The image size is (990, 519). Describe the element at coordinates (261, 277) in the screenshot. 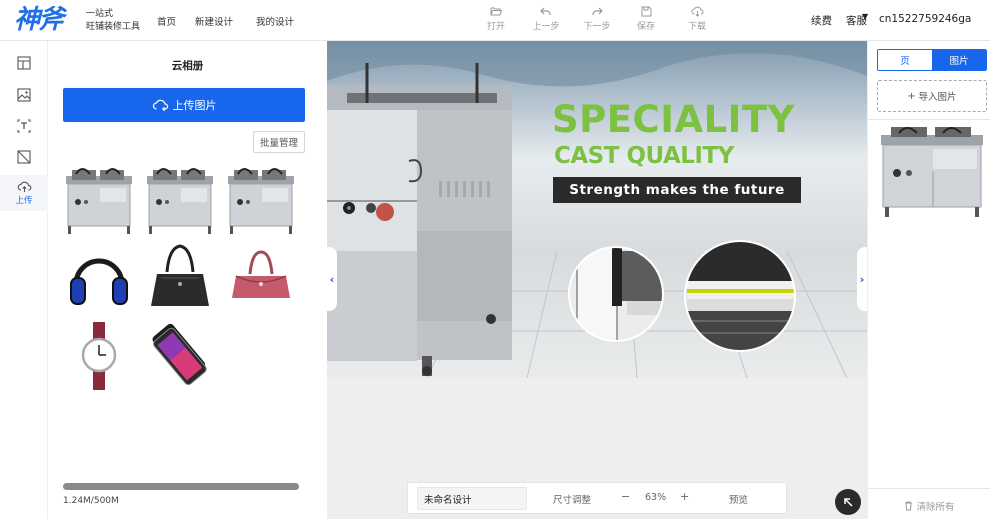

I see `album-thumb-pink-bag` at that location.